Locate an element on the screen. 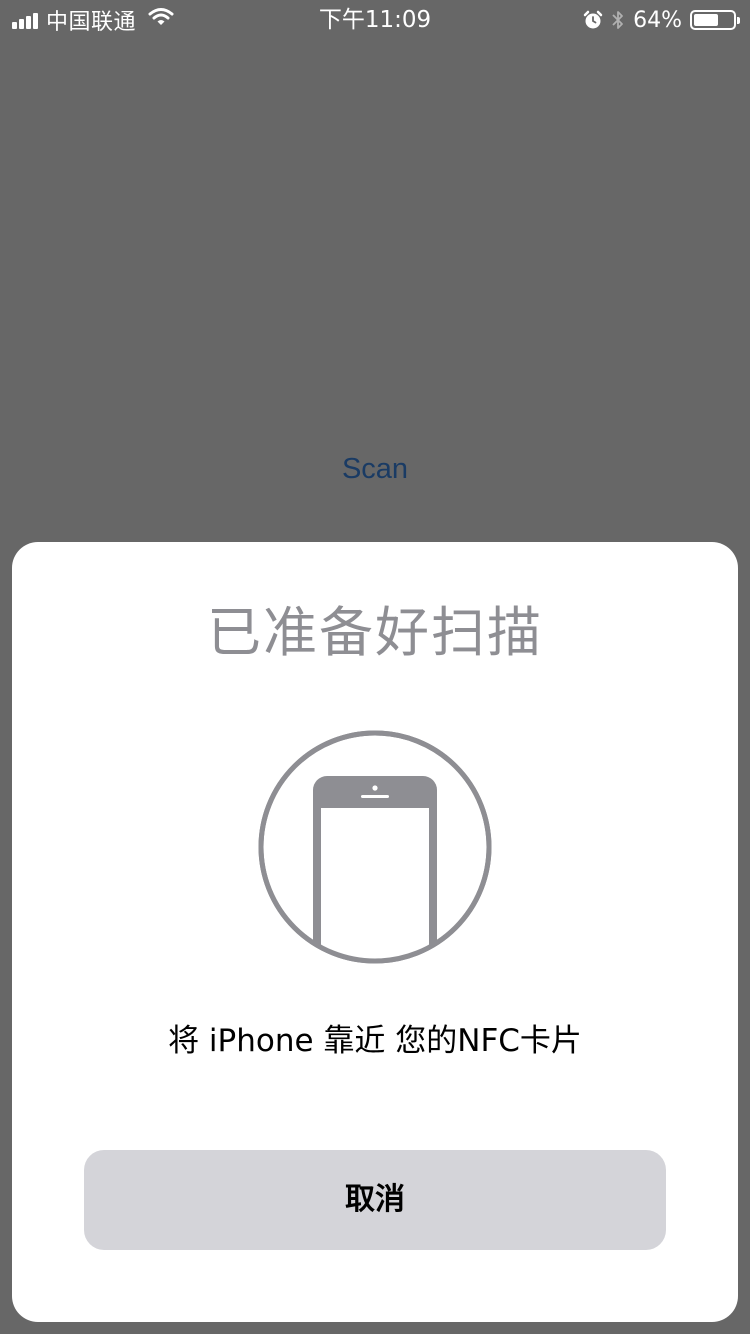 The height and width of the screenshot is (1334, 750). battery-level is located at coordinates (706, 20).